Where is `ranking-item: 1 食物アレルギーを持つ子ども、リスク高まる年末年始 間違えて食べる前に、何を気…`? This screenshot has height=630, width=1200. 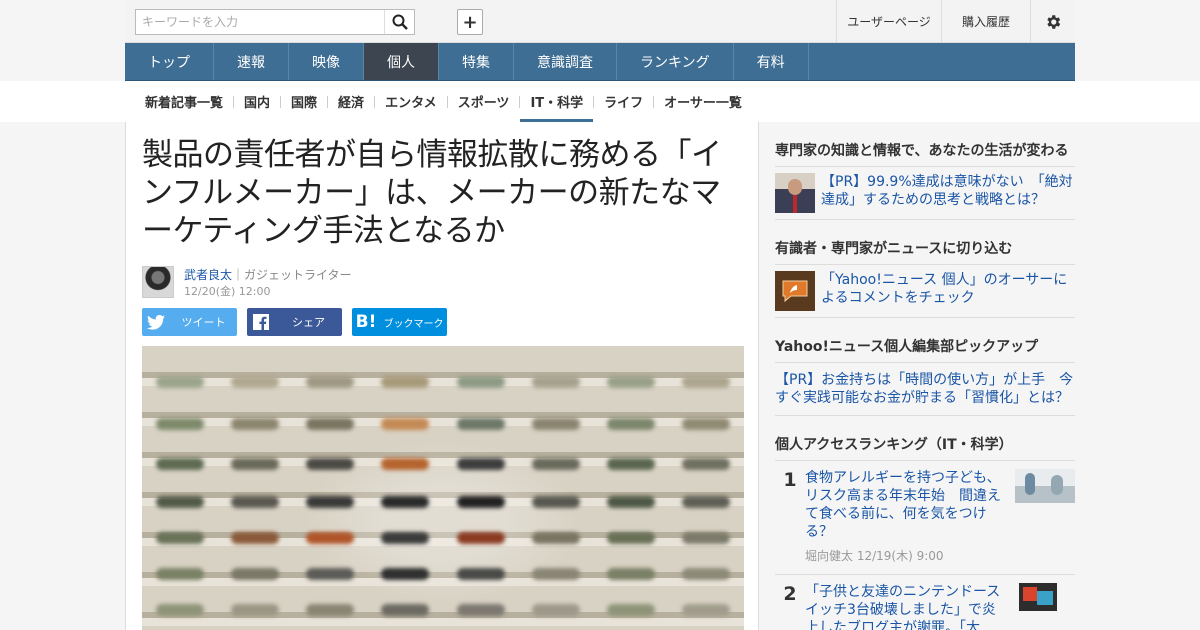
ranking-item: 1 食物アレルギーを持つ子ども、リスク高まる年末年始 間違えて食べる前に、何を気… is located at coordinates (925, 518).